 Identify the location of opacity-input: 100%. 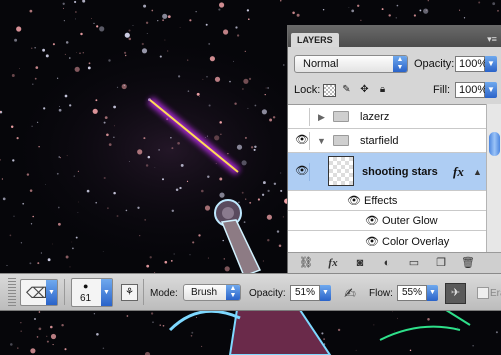
(471, 64).